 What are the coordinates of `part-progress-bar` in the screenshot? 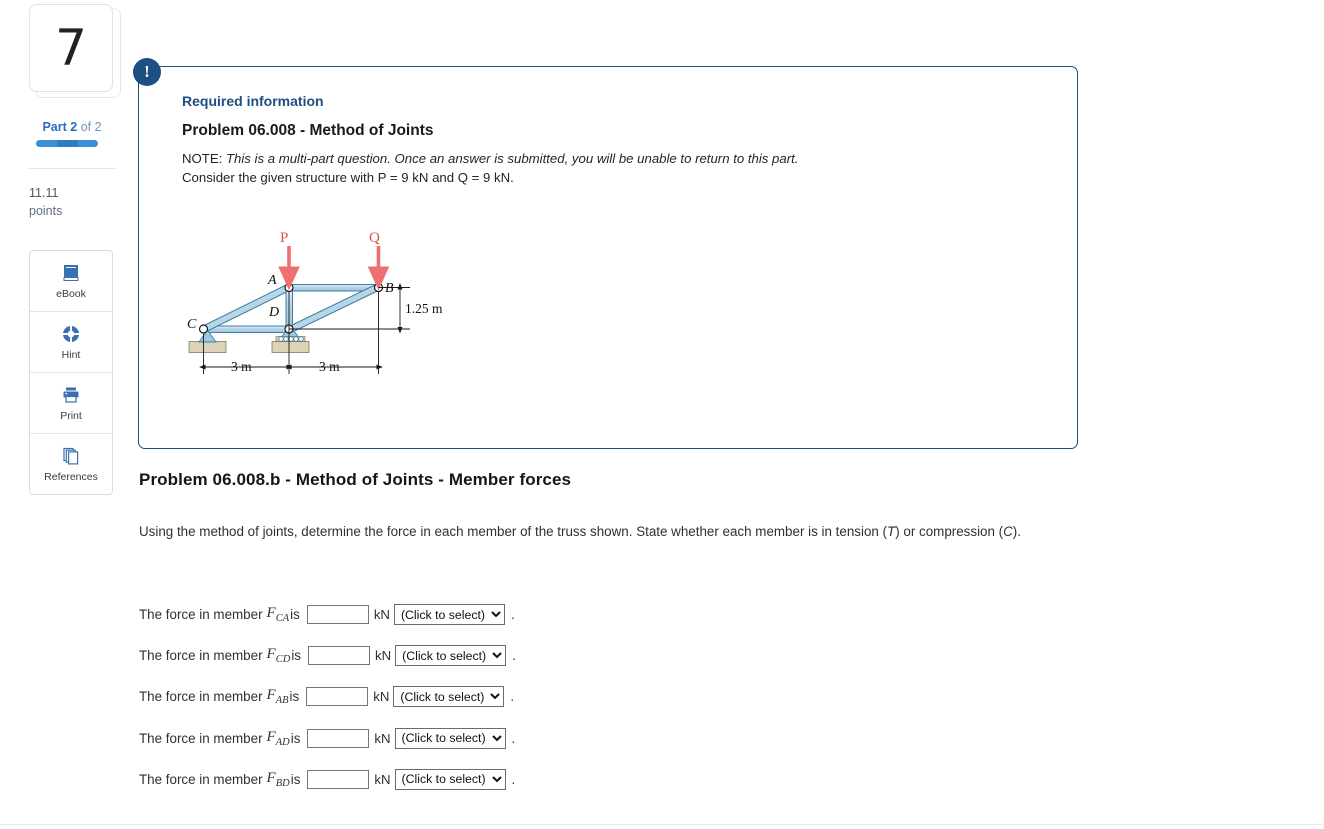 It's located at (67, 143).